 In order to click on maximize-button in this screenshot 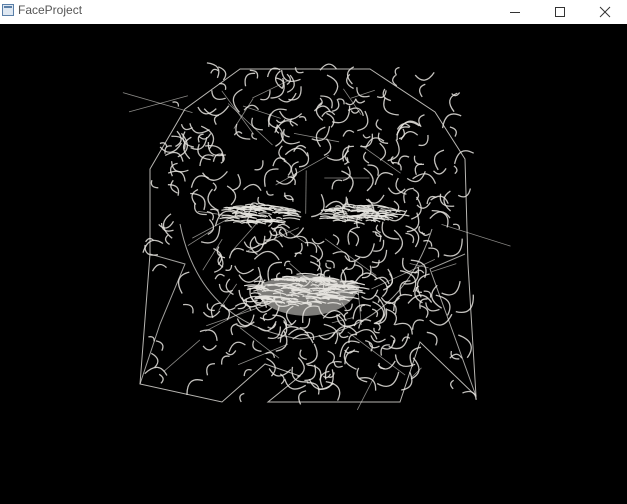, I will do `click(559, 12)`.